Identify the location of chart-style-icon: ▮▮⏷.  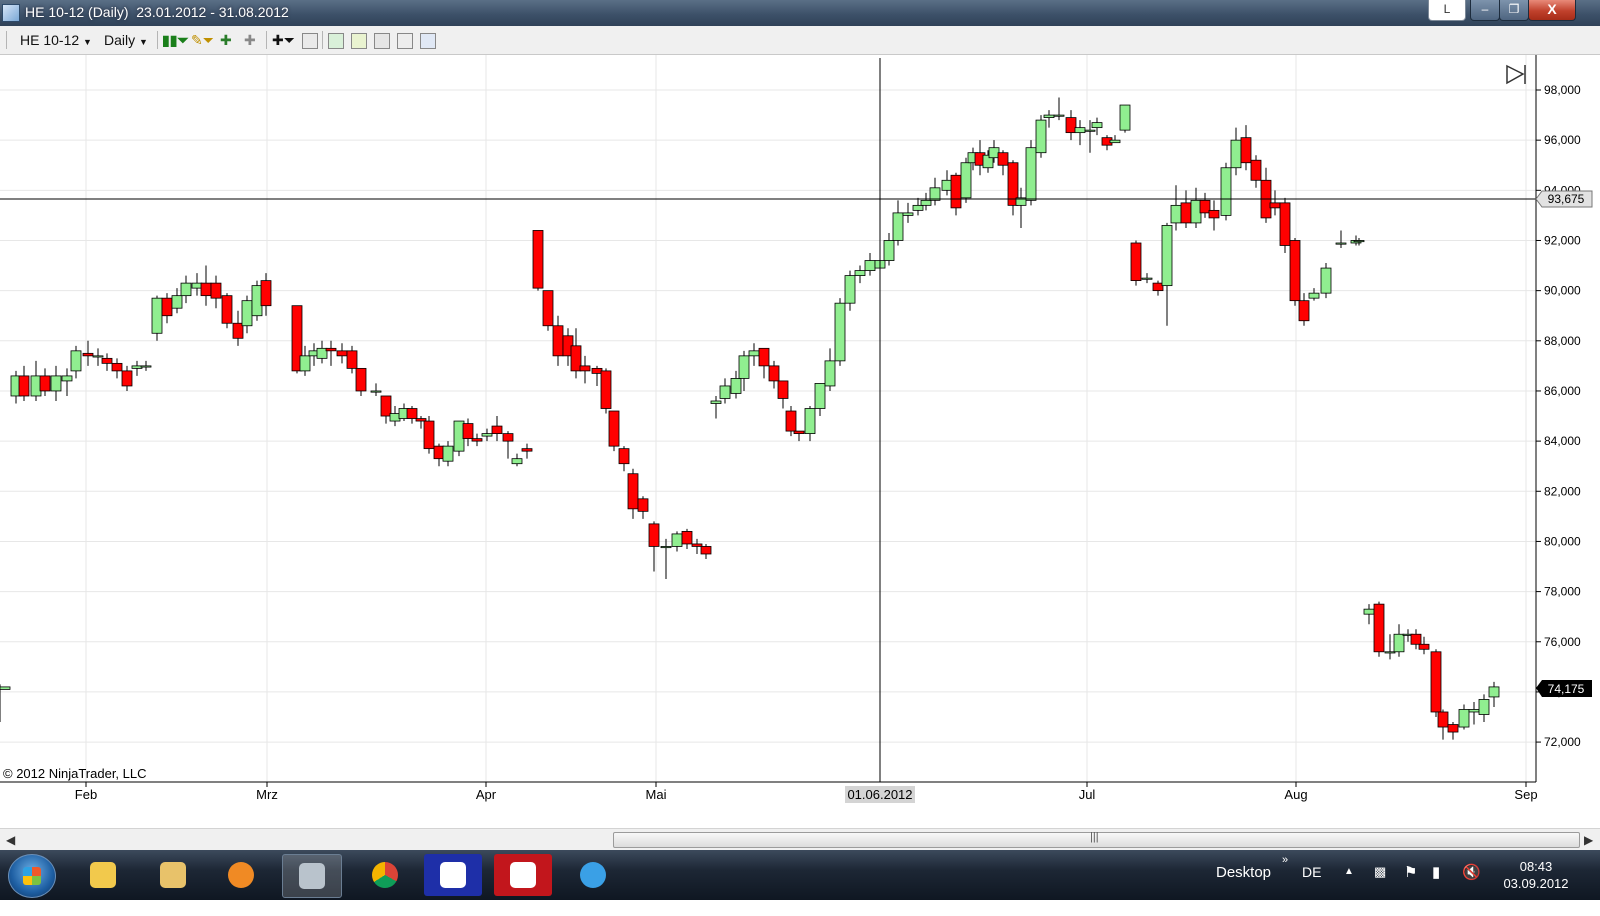
(175, 40).